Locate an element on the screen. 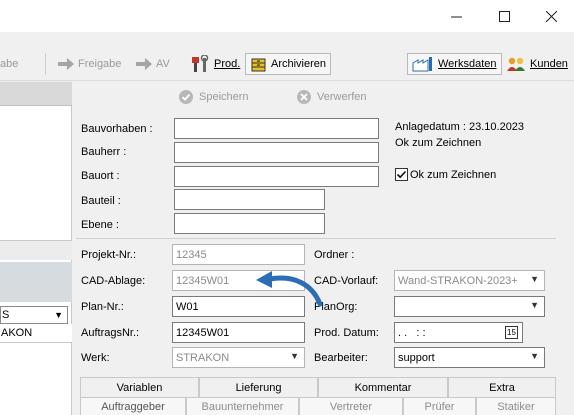 The image size is (574, 415). bauvorhaben-label: Bauvorhaben : is located at coordinates (117, 129).